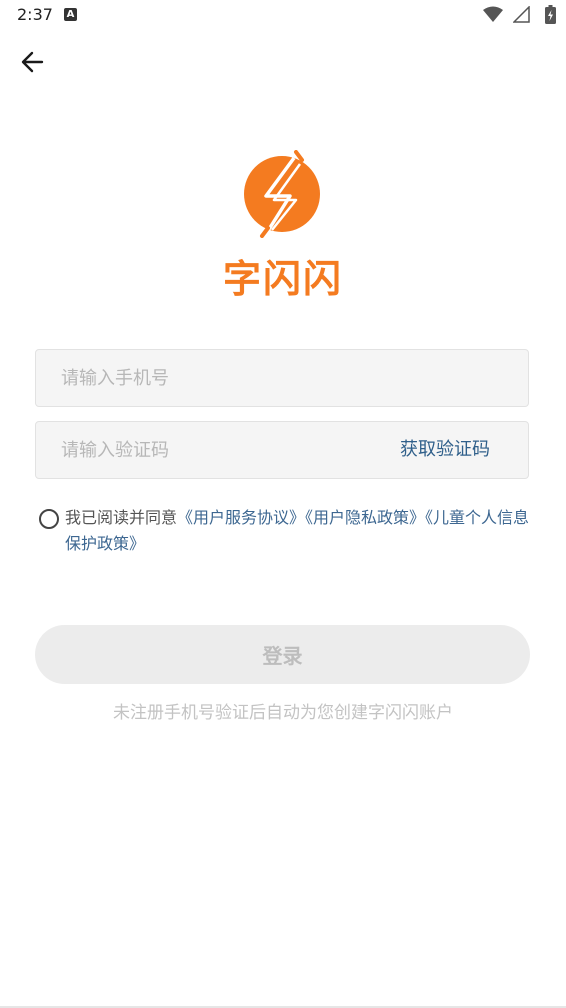 The height and width of the screenshot is (1008, 566). Describe the element at coordinates (49, 519) in the screenshot. I see `agreement-radio` at that location.